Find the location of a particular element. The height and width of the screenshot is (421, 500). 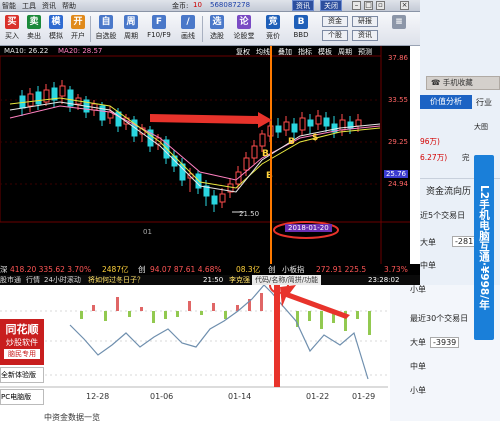

row-label-small: 小单 is located at coordinates (418, 289).